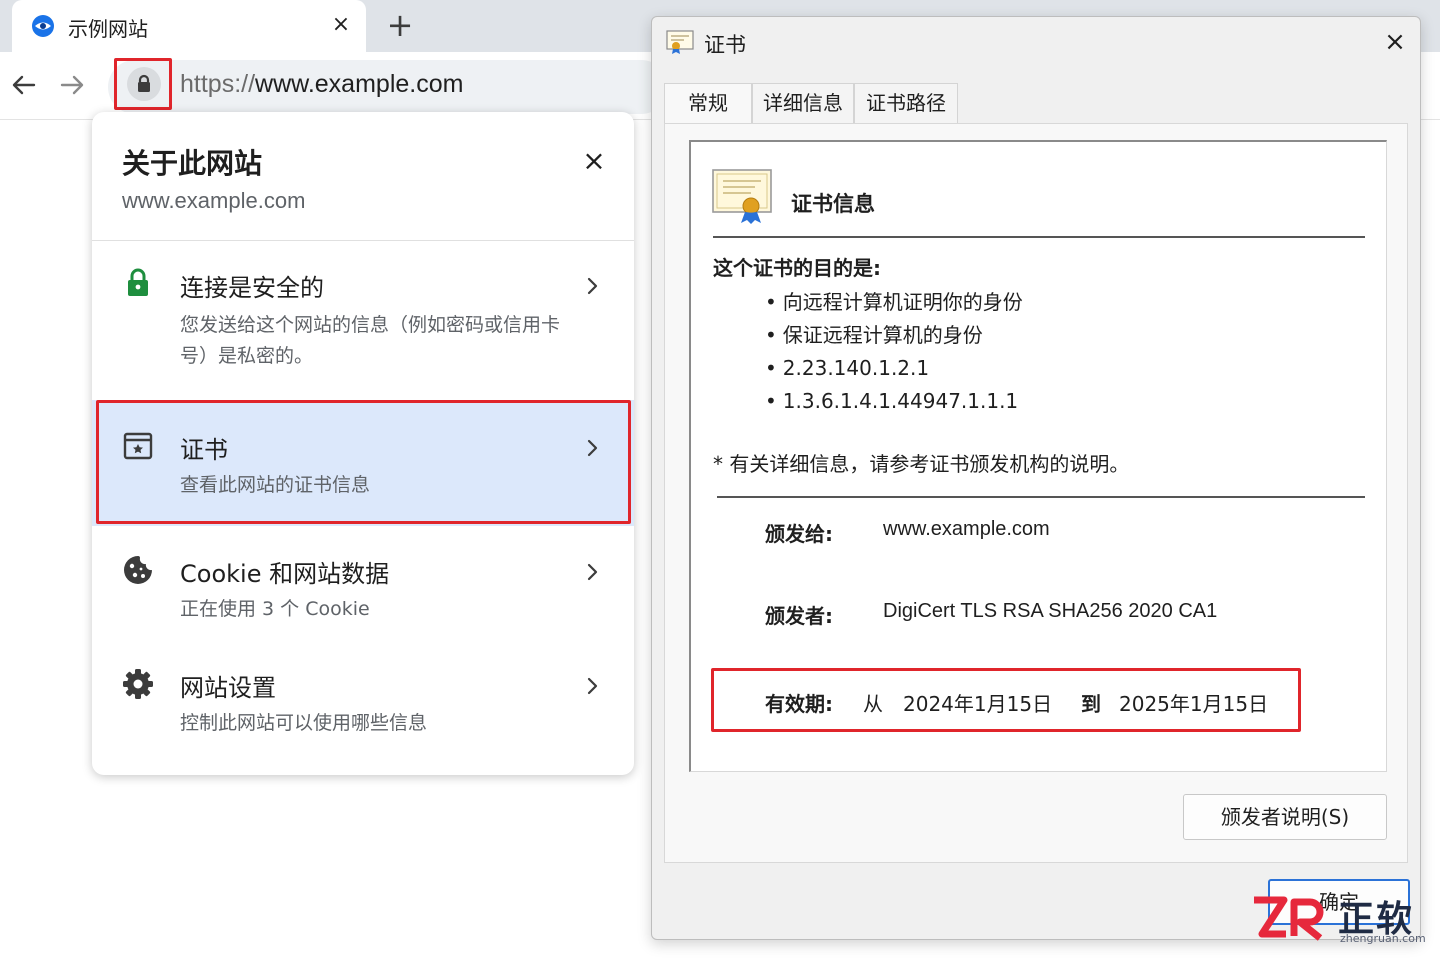 The height and width of the screenshot is (960, 1440). Describe the element at coordinates (797, 268) in the screenshot. I see `purpose-label: 这个证书的目的是:` at that location.